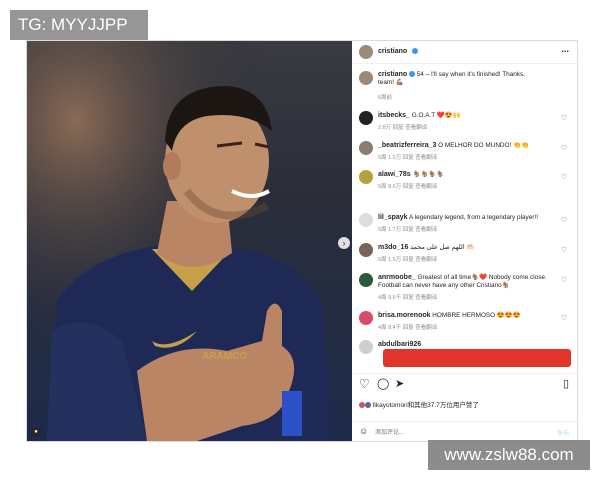 Image resolution: width=600 pixels, height=480 pixels. Describe the element at coordinates (392, 74) in the screenshot. I see `caption-username: cristiano` at that location.